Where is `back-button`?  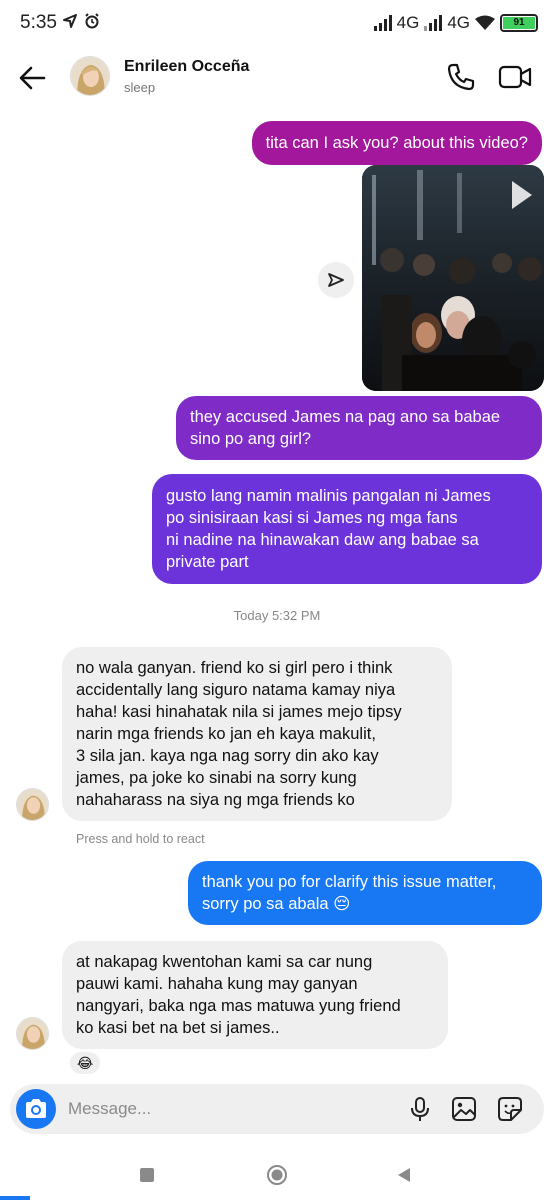
back-button is located at coordinates (404, 1175).